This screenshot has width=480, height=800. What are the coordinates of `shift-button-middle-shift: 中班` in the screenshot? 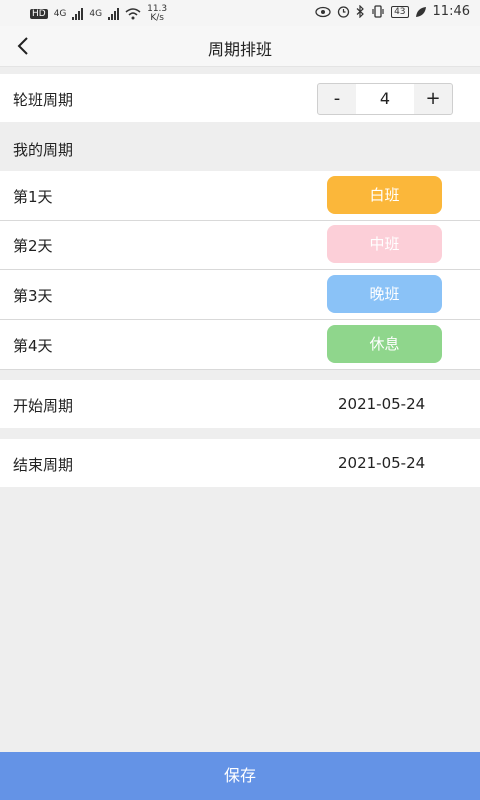 It's located at (384, 244).